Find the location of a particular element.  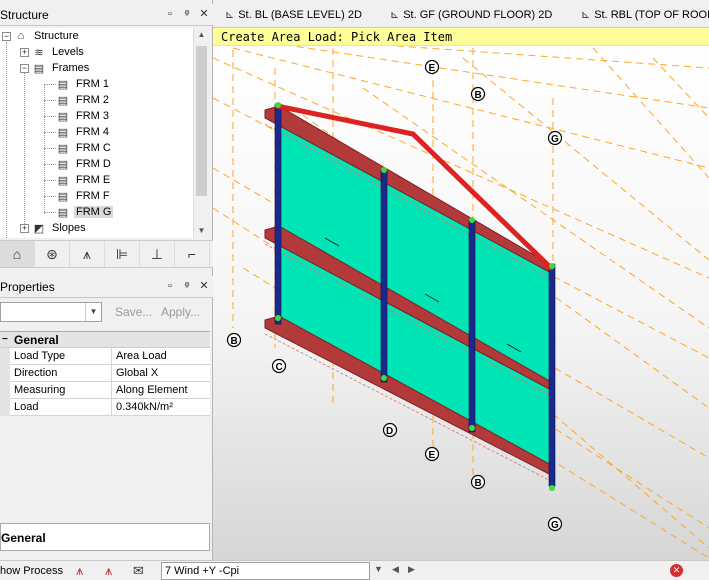

tab-ground-floor: ⊾ St. GF (GROUND FLOOR) 2D is located at coordinates (471, 15).